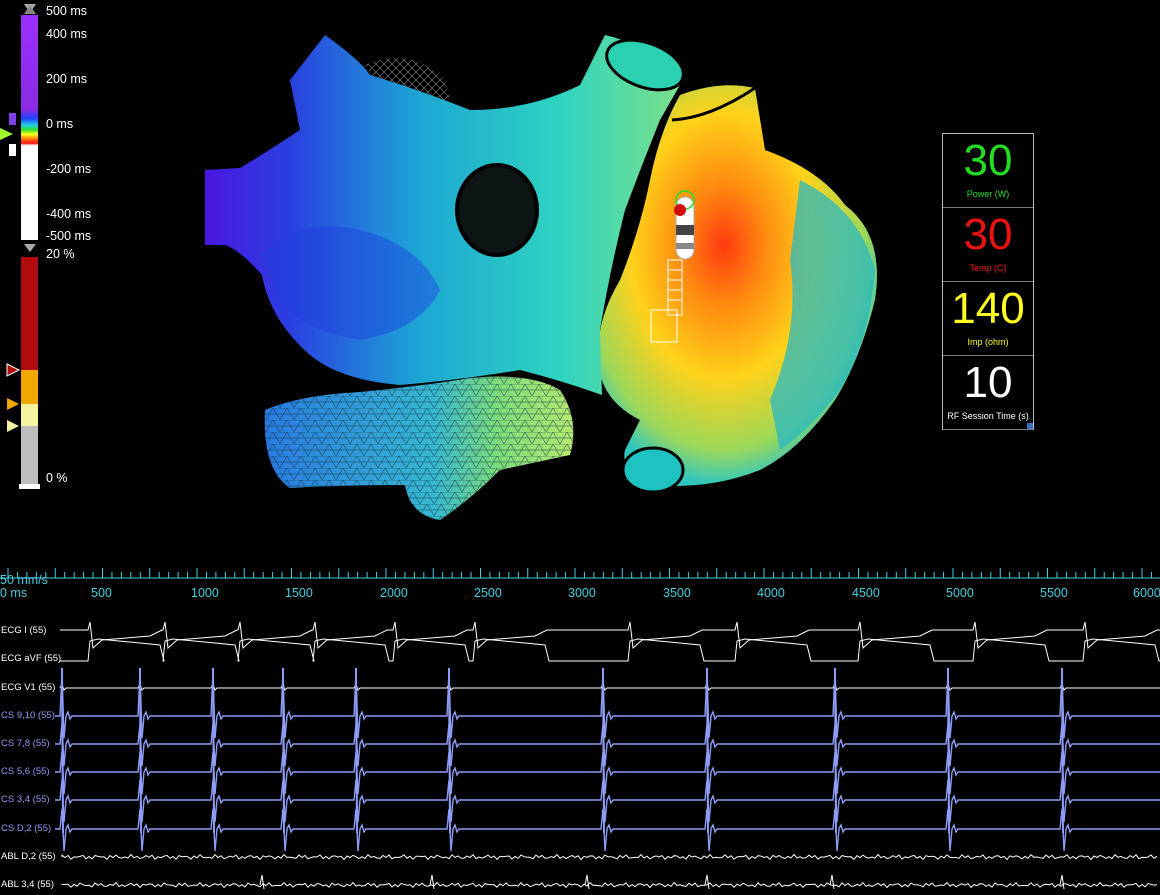  I want to click on latency-label-400: 400 ms, so click(66, 34).